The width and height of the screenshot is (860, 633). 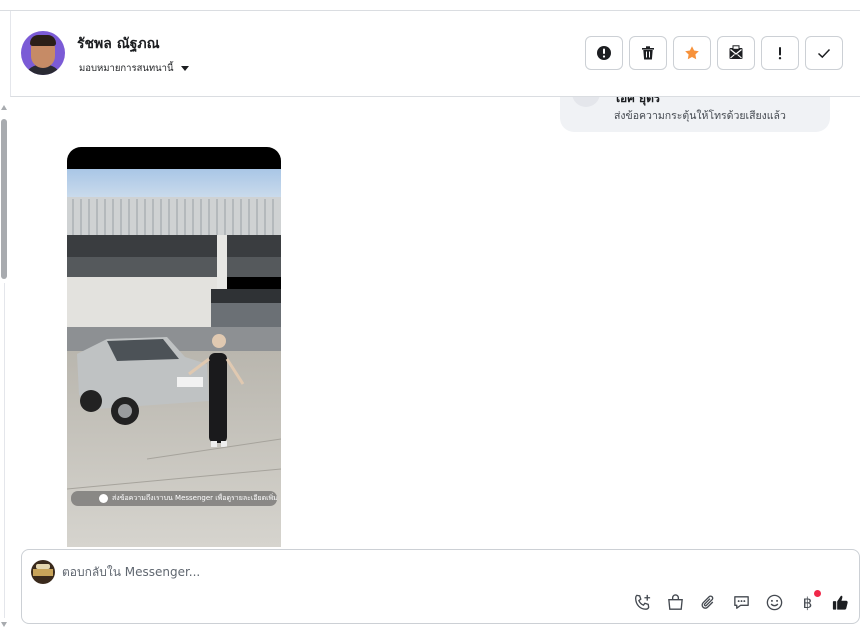 I want to click on call-add-icon, so click(x=642, y=602).